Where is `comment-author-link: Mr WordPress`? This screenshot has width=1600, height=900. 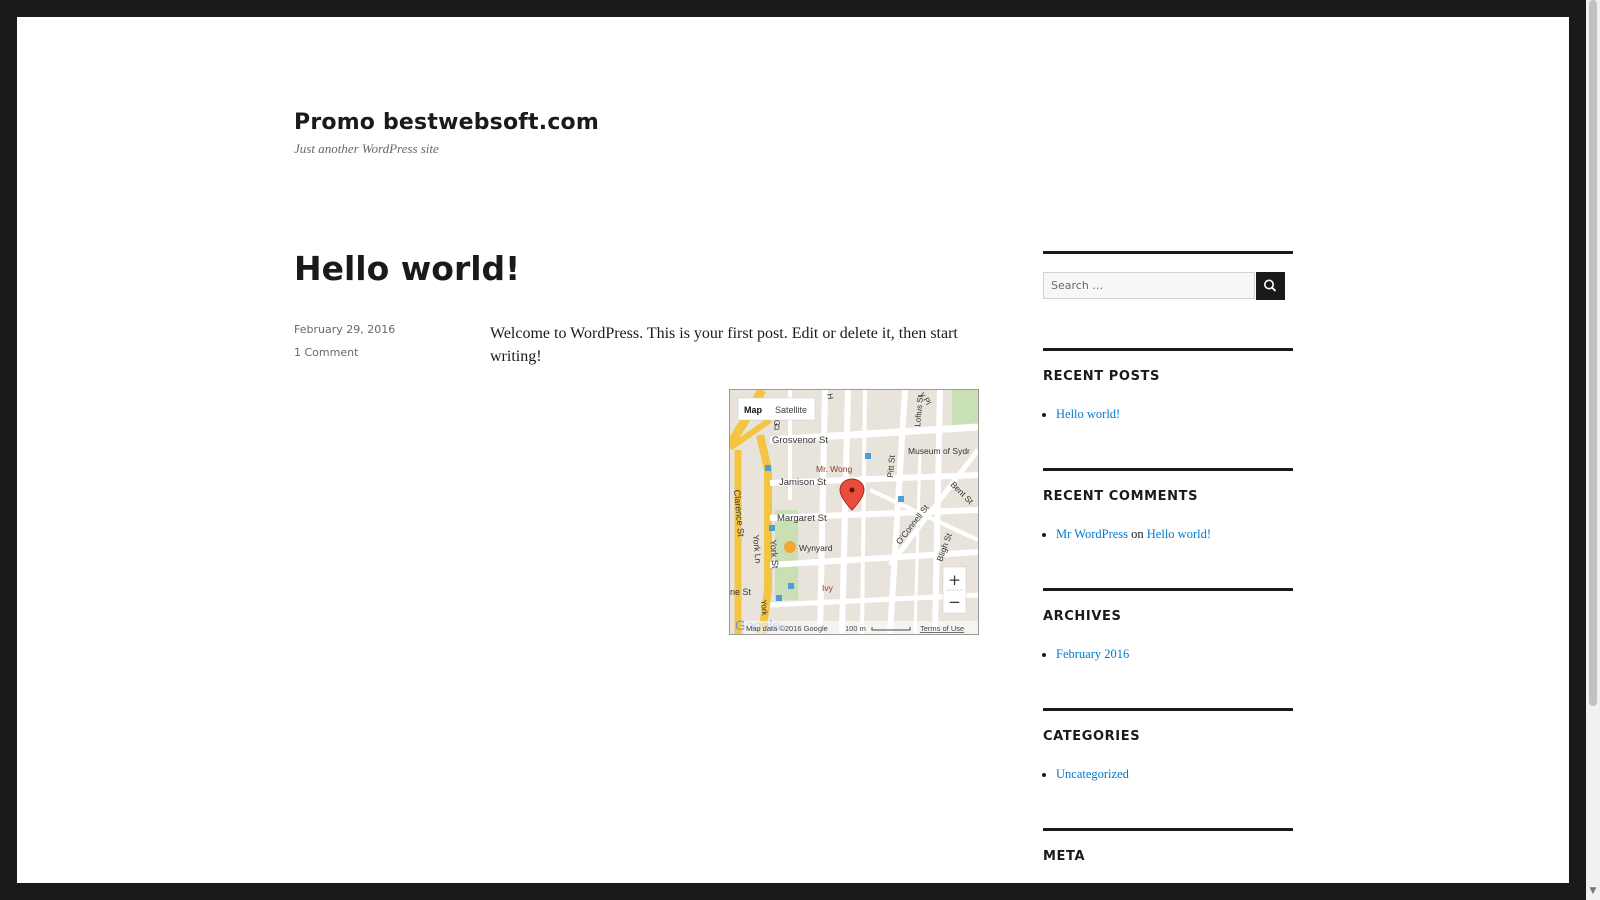 comment-author-link: Mr WordPress is located at coordinates (1092, 534).